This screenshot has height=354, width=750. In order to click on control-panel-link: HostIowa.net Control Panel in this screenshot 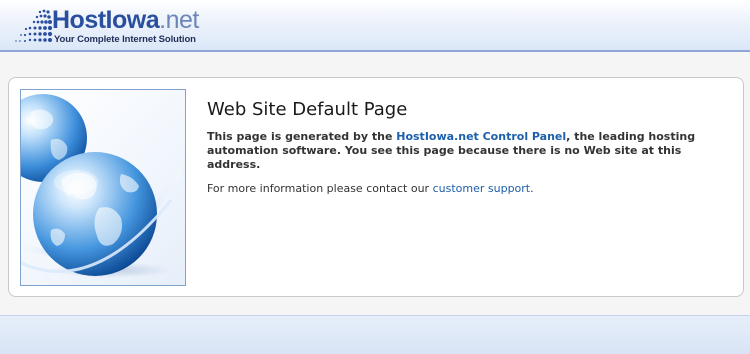, I will do `click(481, 136)`.